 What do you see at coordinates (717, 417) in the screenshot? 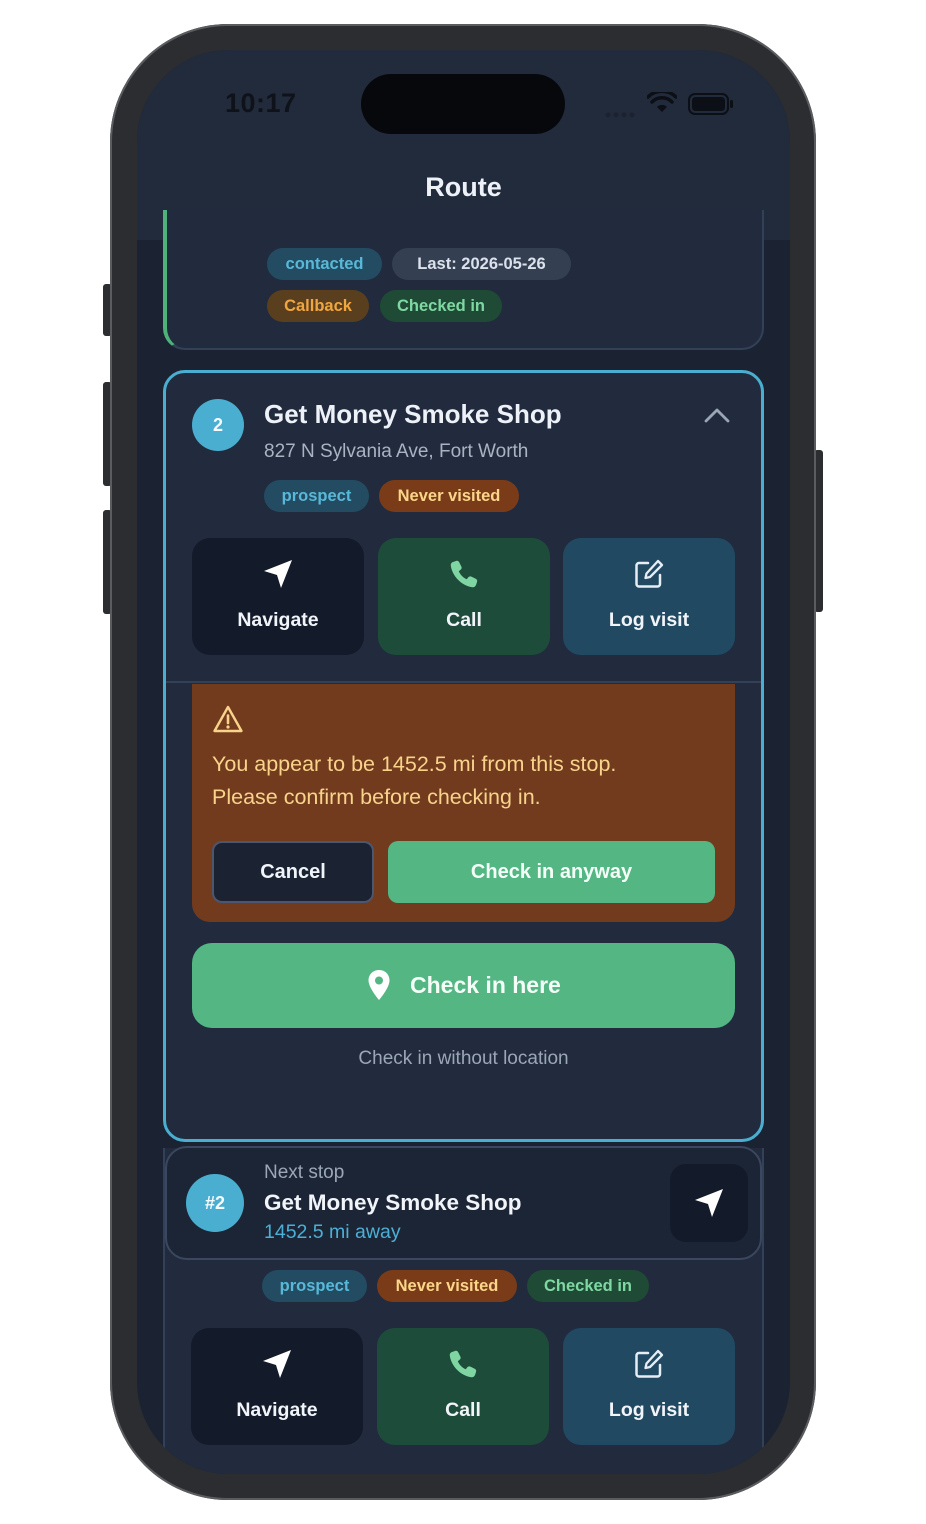
I see `chevron-up-icon` at bounding box center [717, 417].